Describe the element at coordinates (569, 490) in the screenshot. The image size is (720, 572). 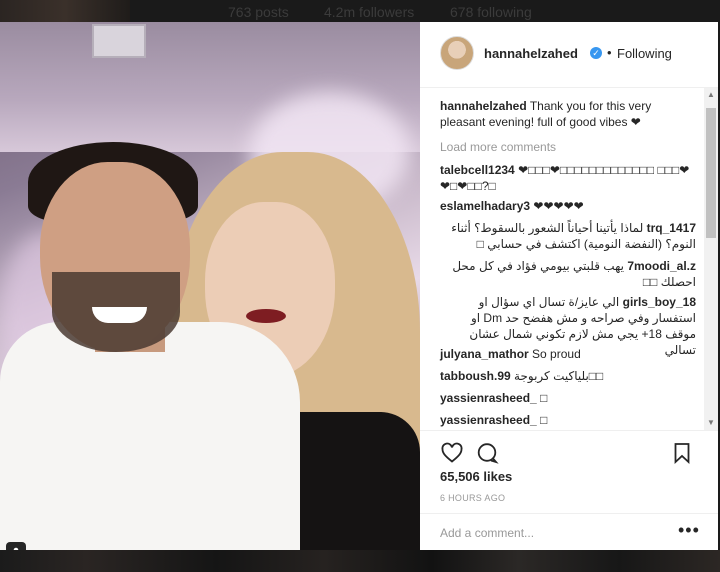
I see `post-actions: 65,506 likes 6 HOURS AGO •••` at that location.